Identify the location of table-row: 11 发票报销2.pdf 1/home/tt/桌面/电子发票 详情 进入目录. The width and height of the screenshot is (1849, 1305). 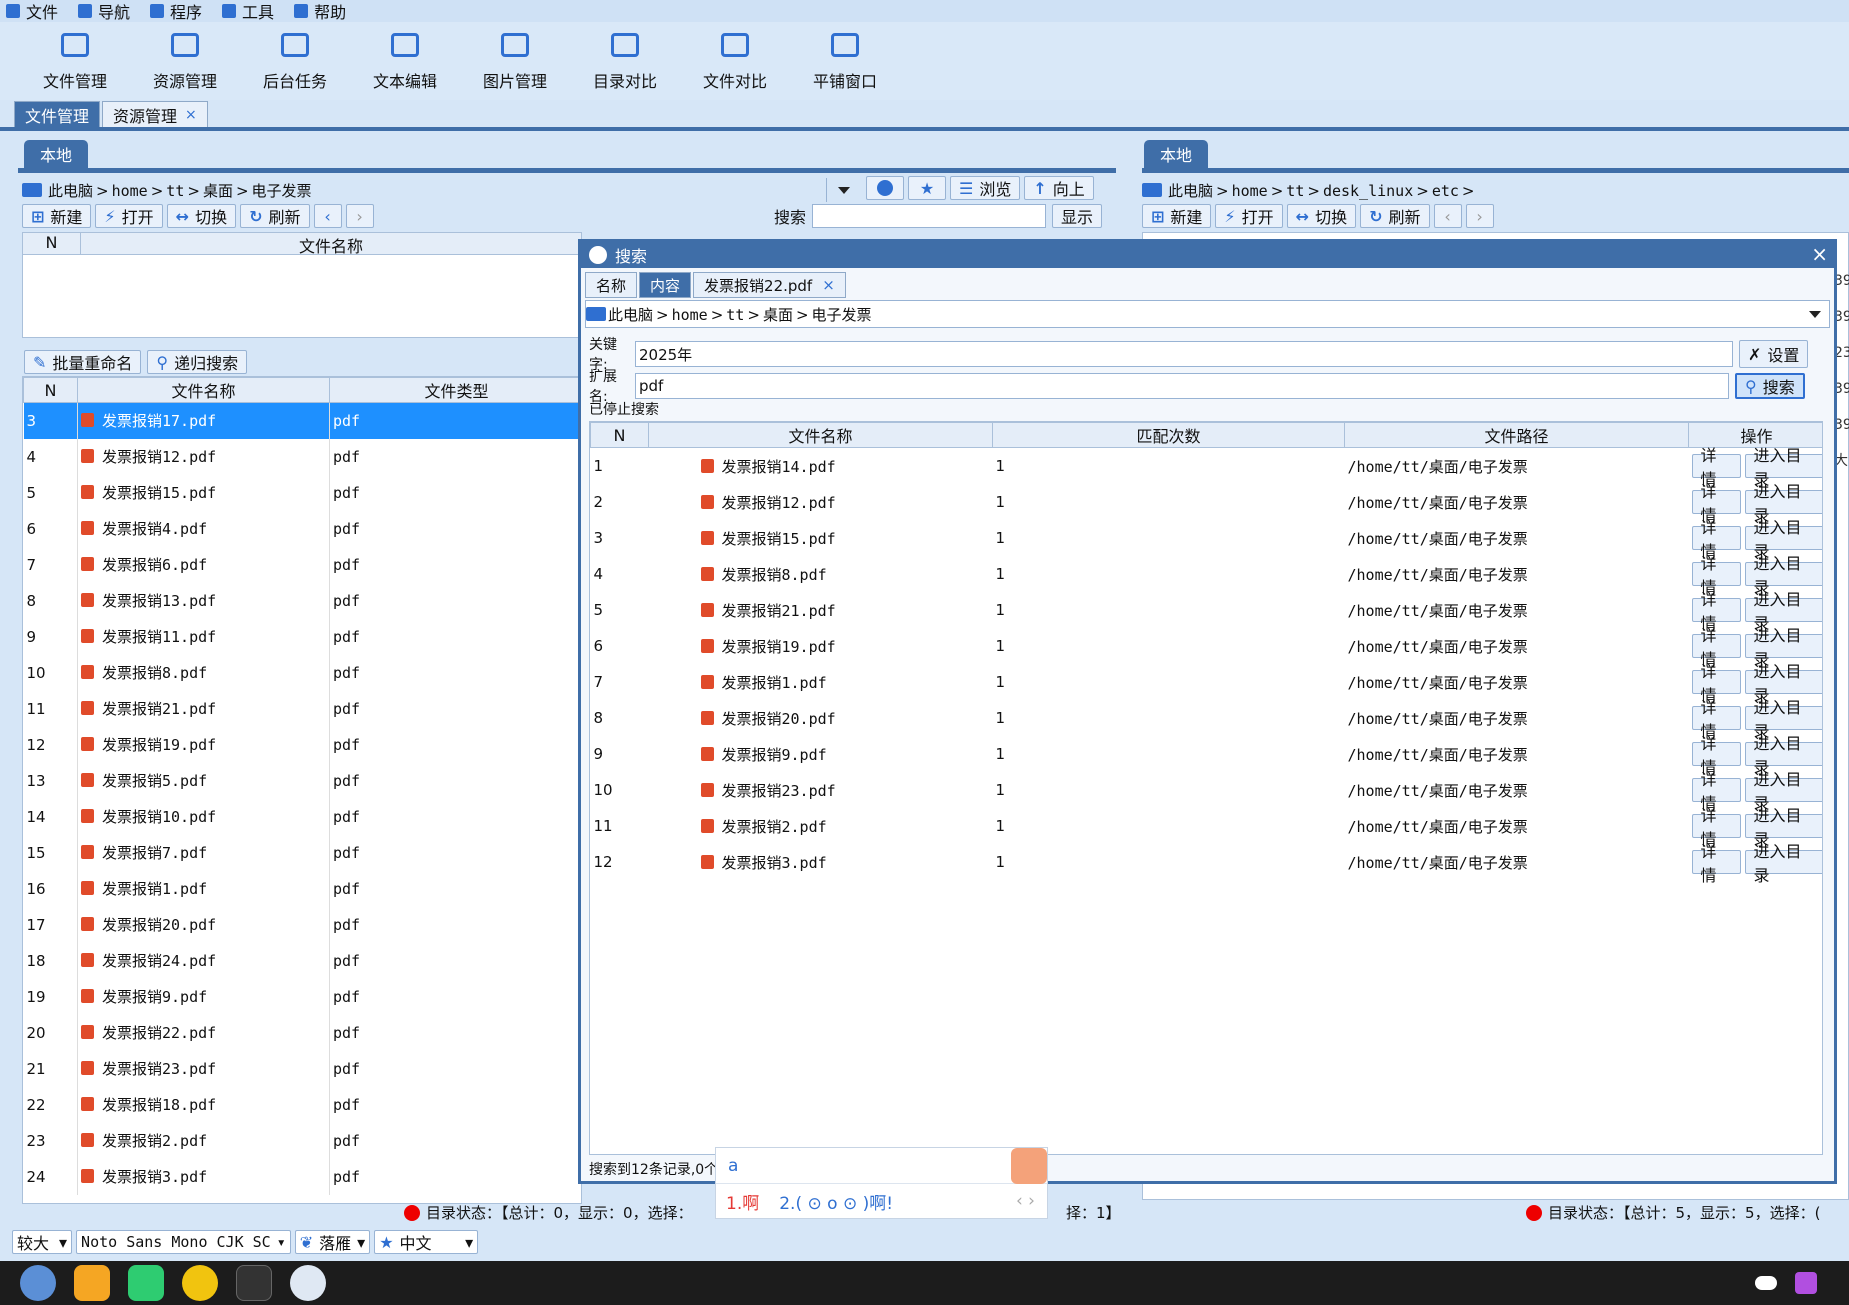
(1206, 827).